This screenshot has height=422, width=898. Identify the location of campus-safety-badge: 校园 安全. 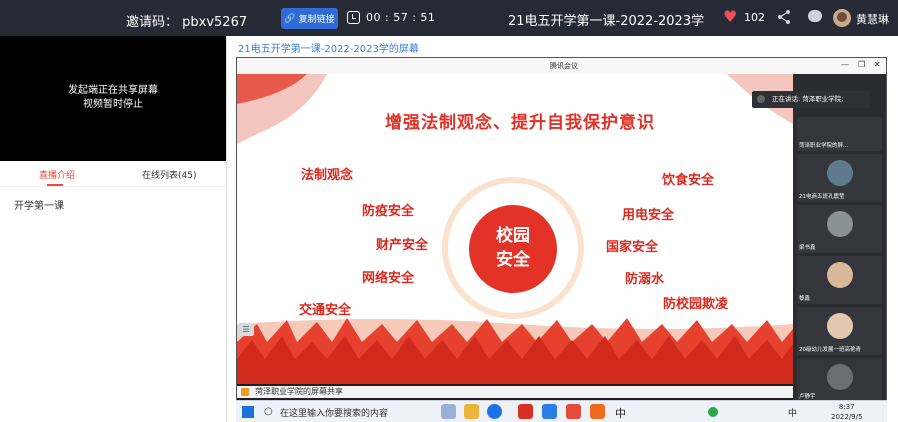
(513, 249).